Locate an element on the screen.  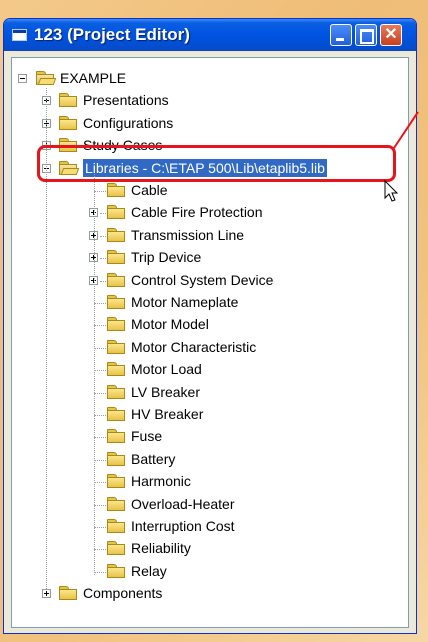
tree-node-label: Motor Nameplate is located at coordinates (184, 302).